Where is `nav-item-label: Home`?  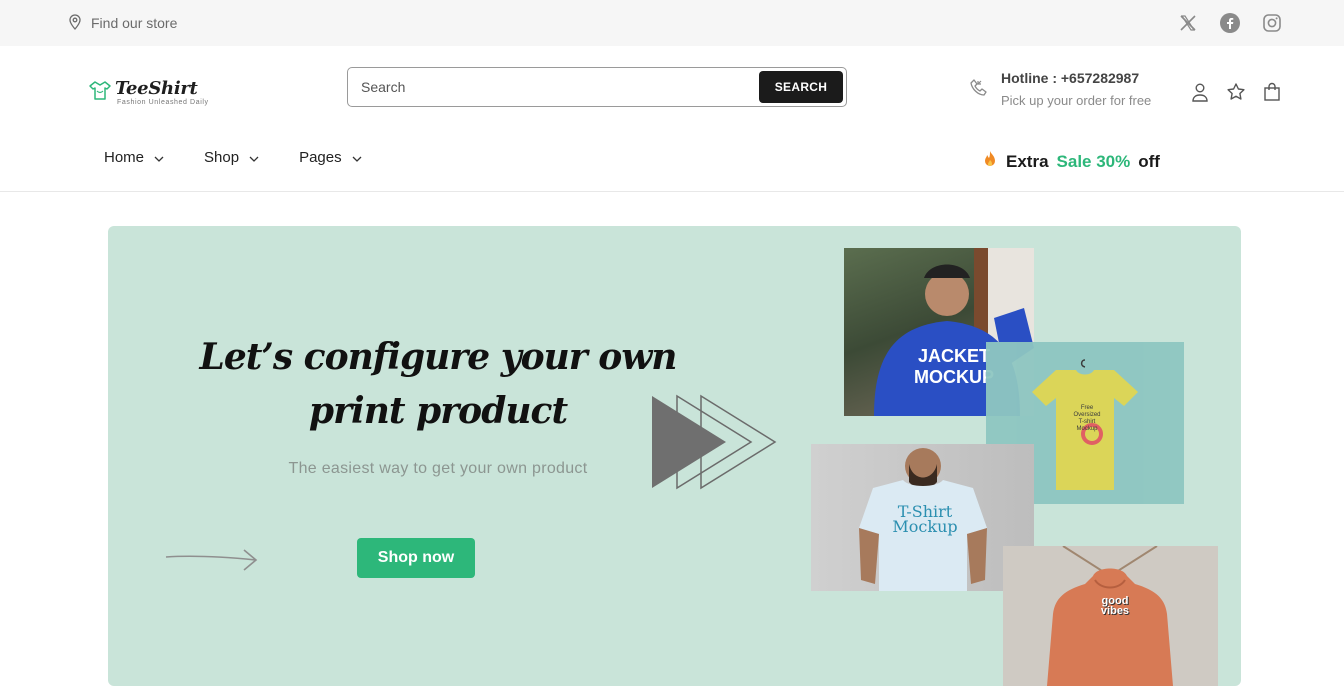
nav-item-label: Home is located at coordinates (124, 157).